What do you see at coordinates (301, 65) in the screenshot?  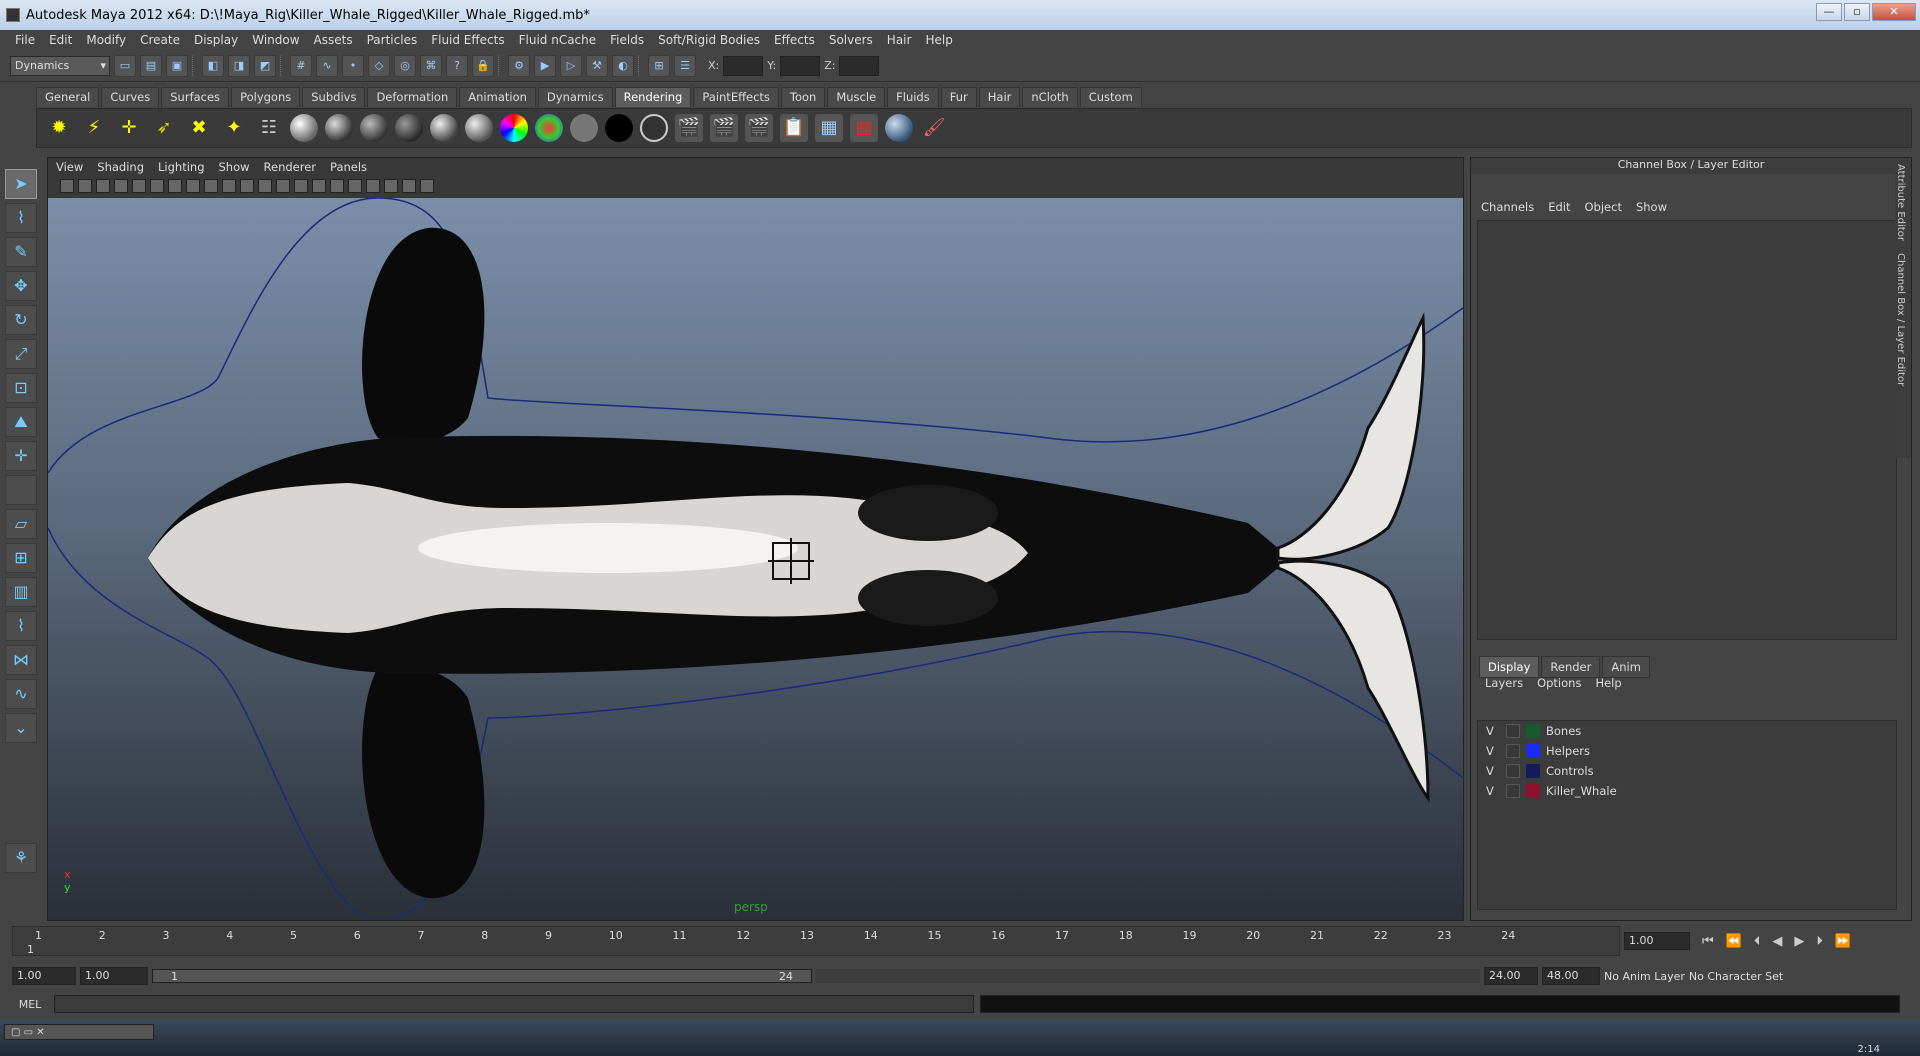 I see `snap-grid-icon: #` at bounding box center [301, 65].